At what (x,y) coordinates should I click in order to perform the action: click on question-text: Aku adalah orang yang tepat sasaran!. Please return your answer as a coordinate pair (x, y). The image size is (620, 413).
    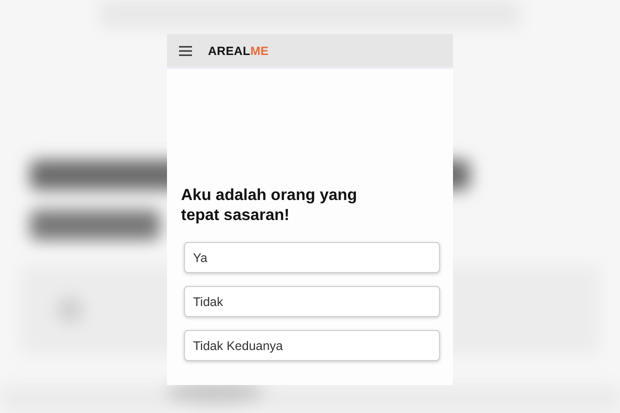
    Looking at the image, I should click on (269, 206).